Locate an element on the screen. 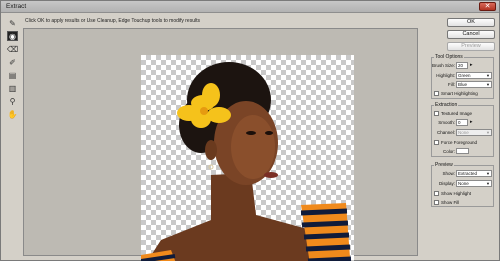 The width and height of the screenshot is (500, 261). fill-icon: ◉ is located at coordinates (12, 36).